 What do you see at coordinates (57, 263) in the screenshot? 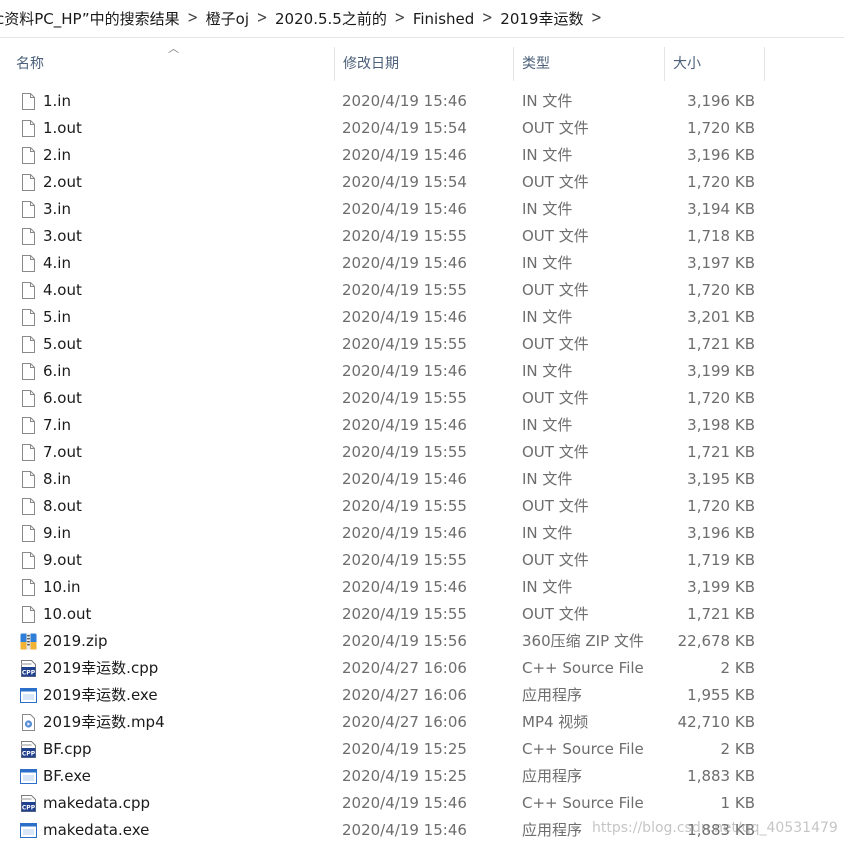
I see `file-name: 4.in` at bounding box center [57, 263].